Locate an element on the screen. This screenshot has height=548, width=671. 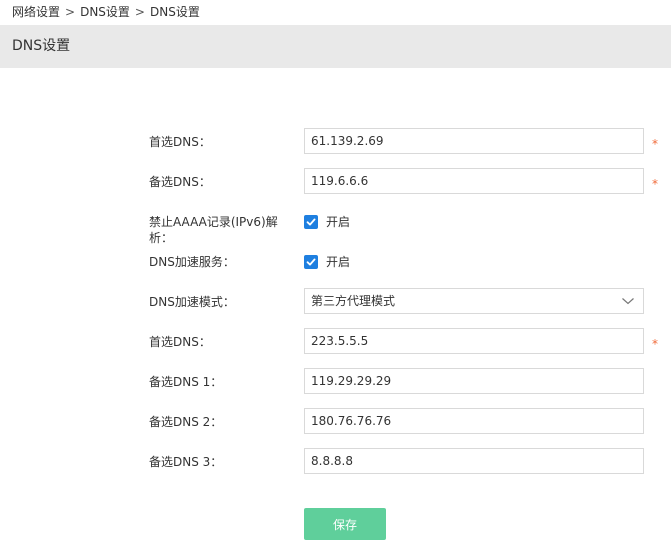
disable-aaaa-checkbox is located at coordinates (311, 222).